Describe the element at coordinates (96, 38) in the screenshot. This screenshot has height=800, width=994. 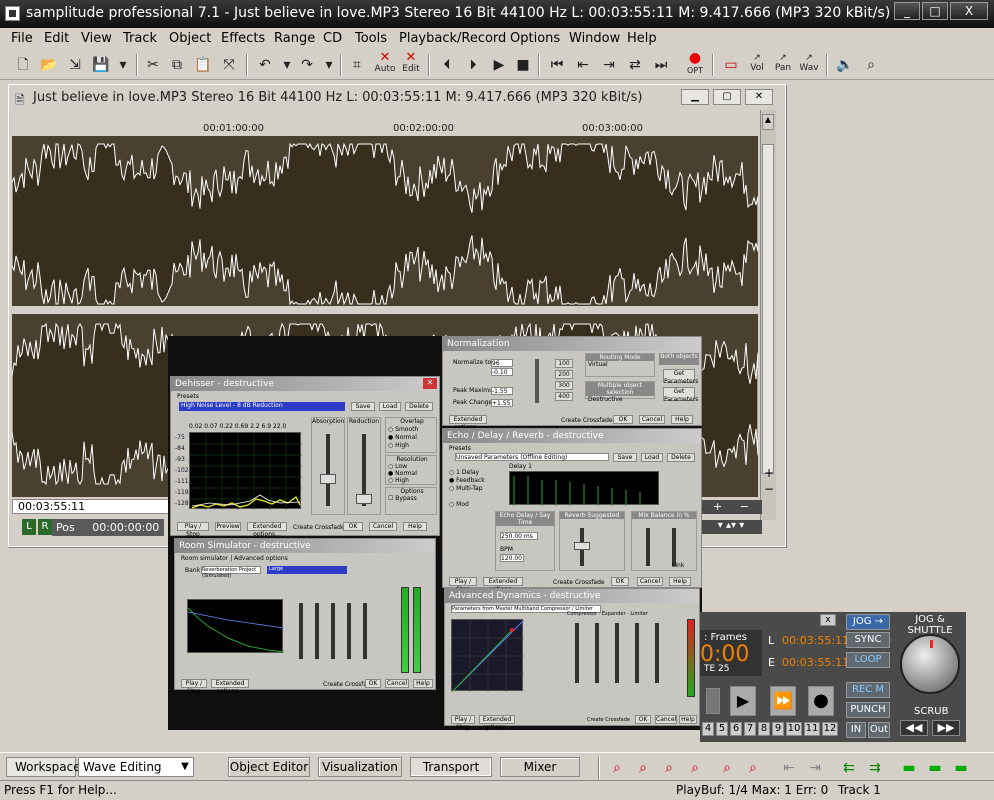
I see `menu-view: View` at that location.